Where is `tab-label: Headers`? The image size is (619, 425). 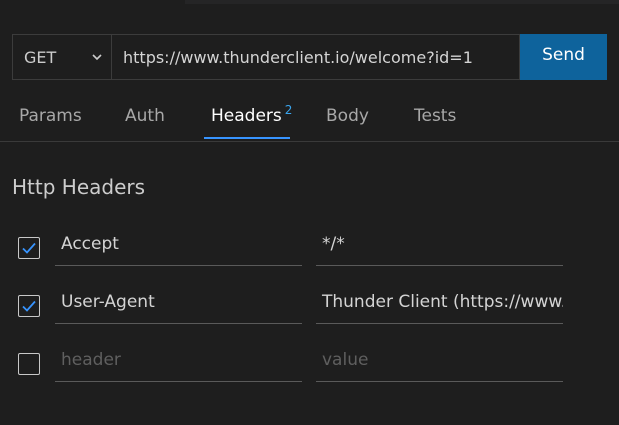 tab-label: Headers is located at coordinates (246, 116).